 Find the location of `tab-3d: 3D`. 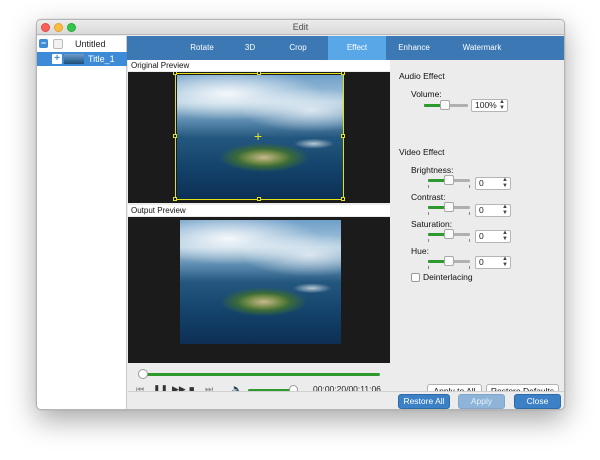

tab-3d: 3D is located at coordinates (250, 48).